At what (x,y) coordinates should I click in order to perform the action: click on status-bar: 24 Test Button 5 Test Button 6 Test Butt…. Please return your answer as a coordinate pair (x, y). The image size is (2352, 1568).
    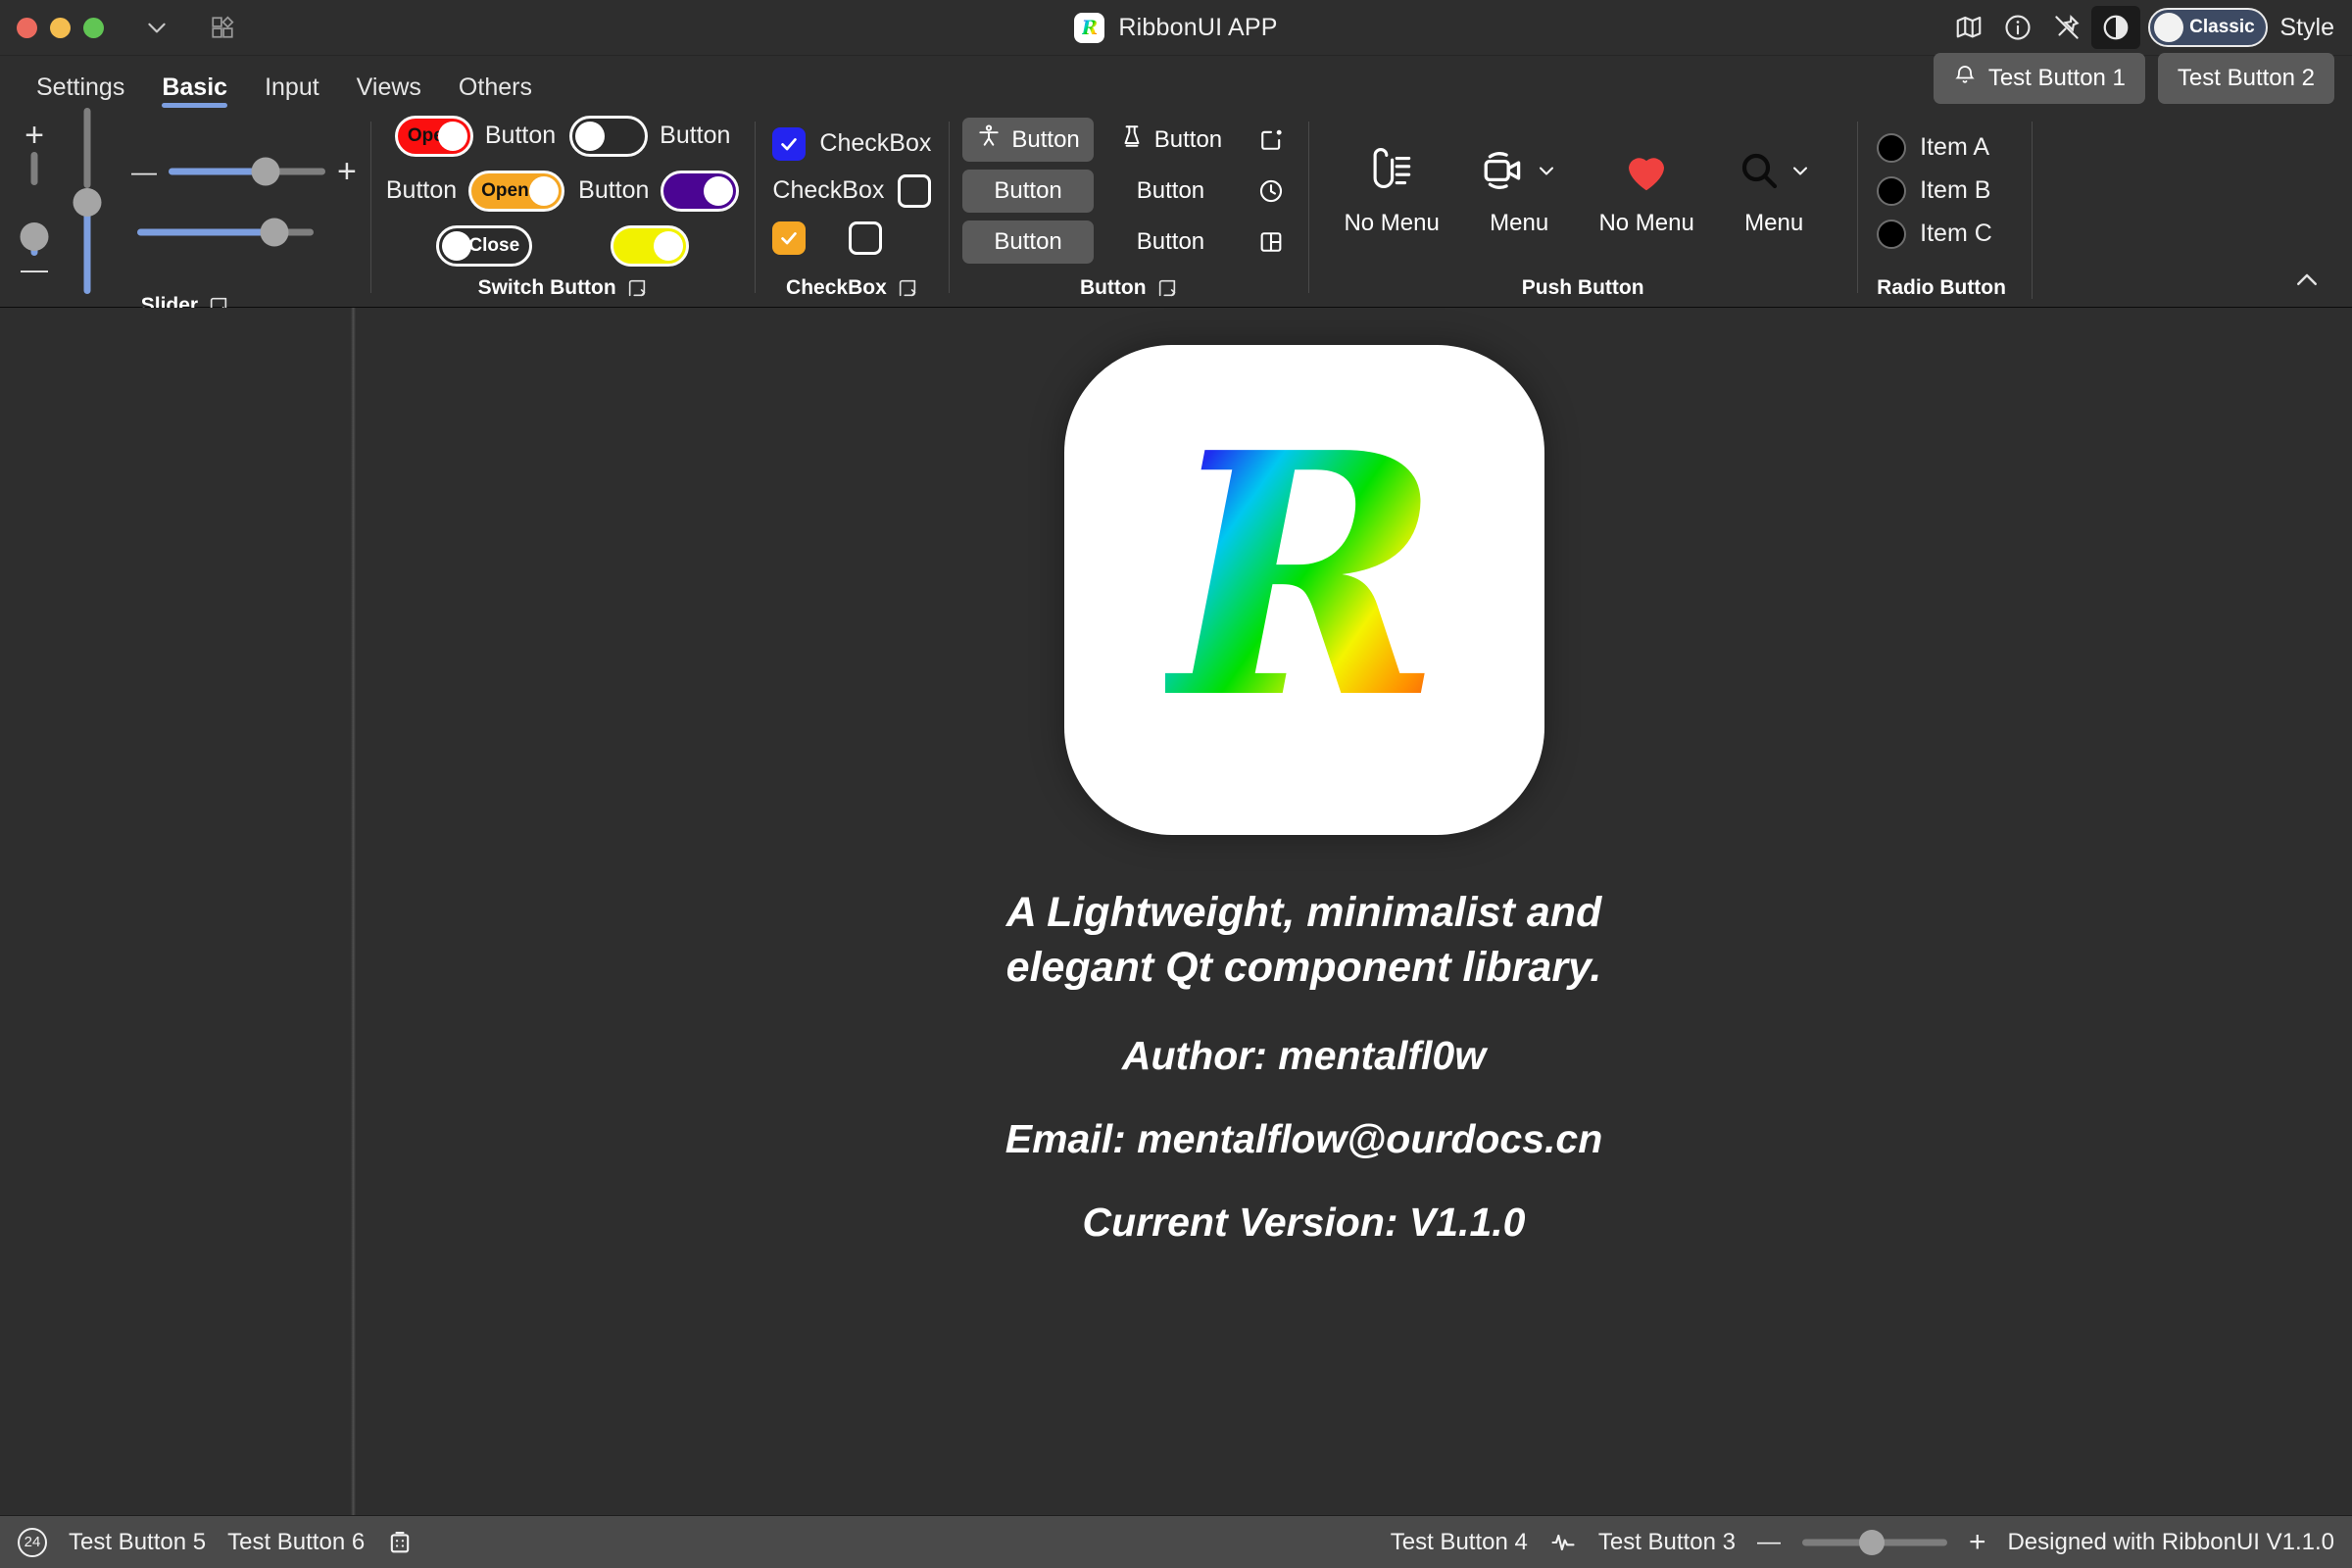
    Looking at the image, I should click on (1176, 1541).